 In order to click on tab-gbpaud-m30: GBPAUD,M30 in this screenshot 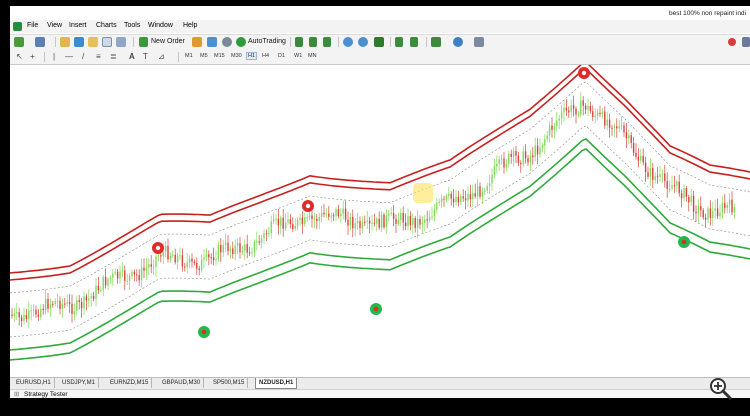, I will do `click(182, 383)`.